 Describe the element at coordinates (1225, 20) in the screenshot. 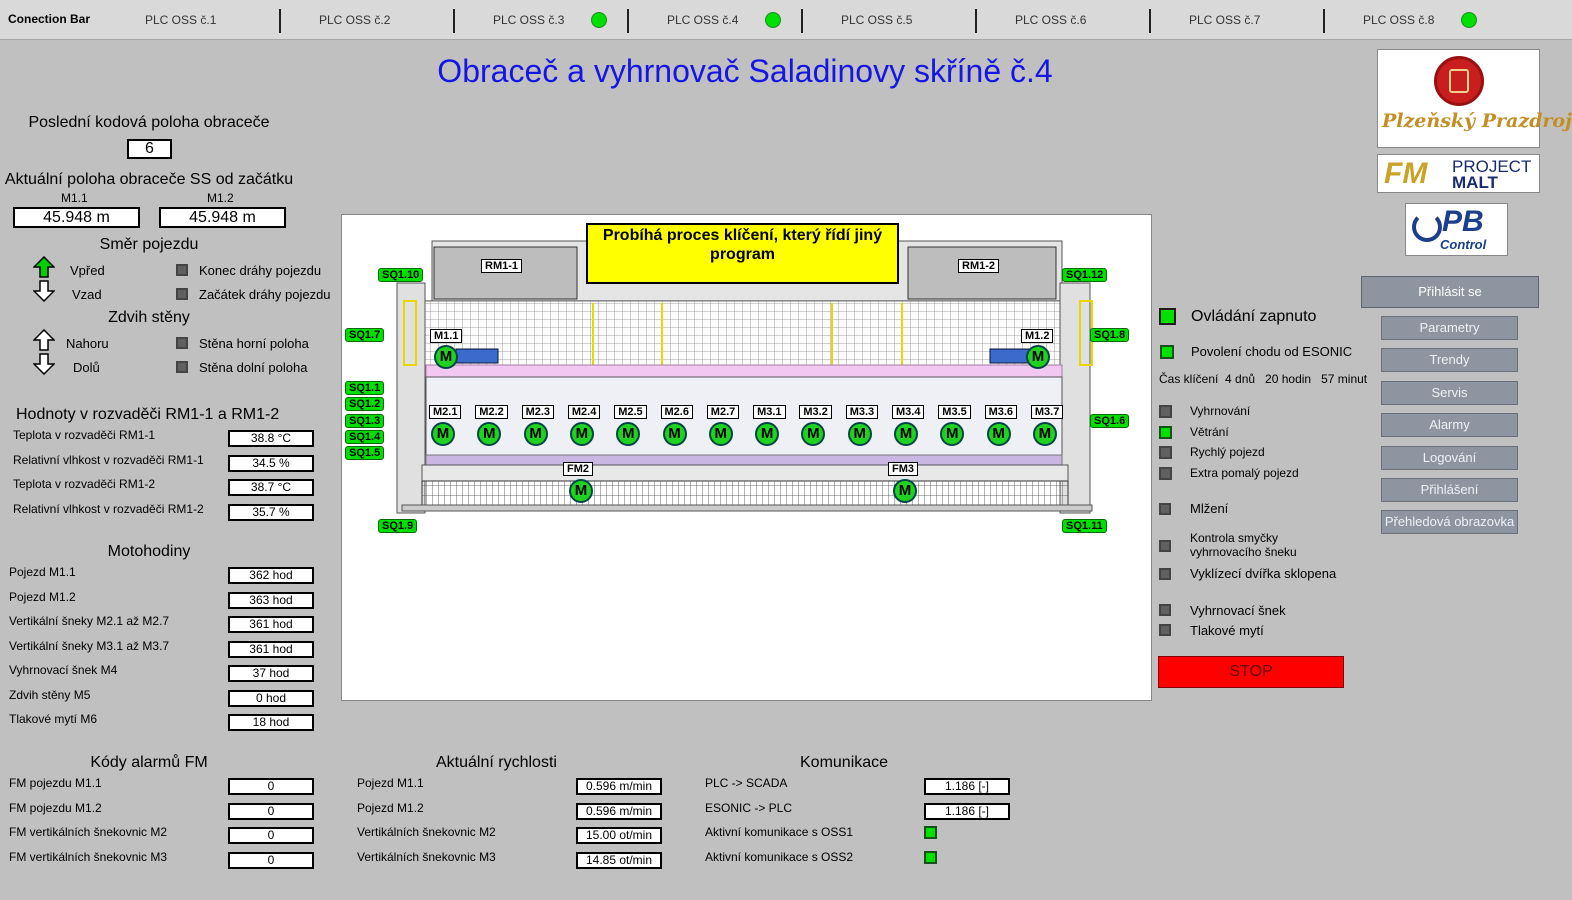

I see `plc-label: PLC OSS č.7` at that location.